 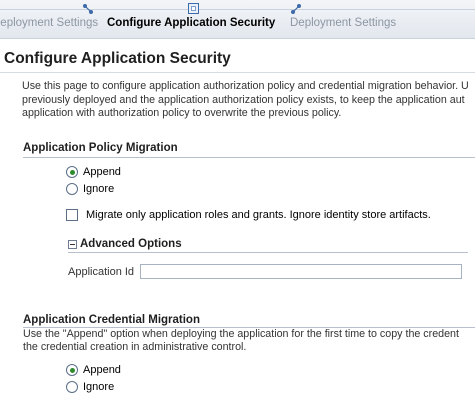 I want to click on policy-append-option: Append, so click(x=93, y=172).